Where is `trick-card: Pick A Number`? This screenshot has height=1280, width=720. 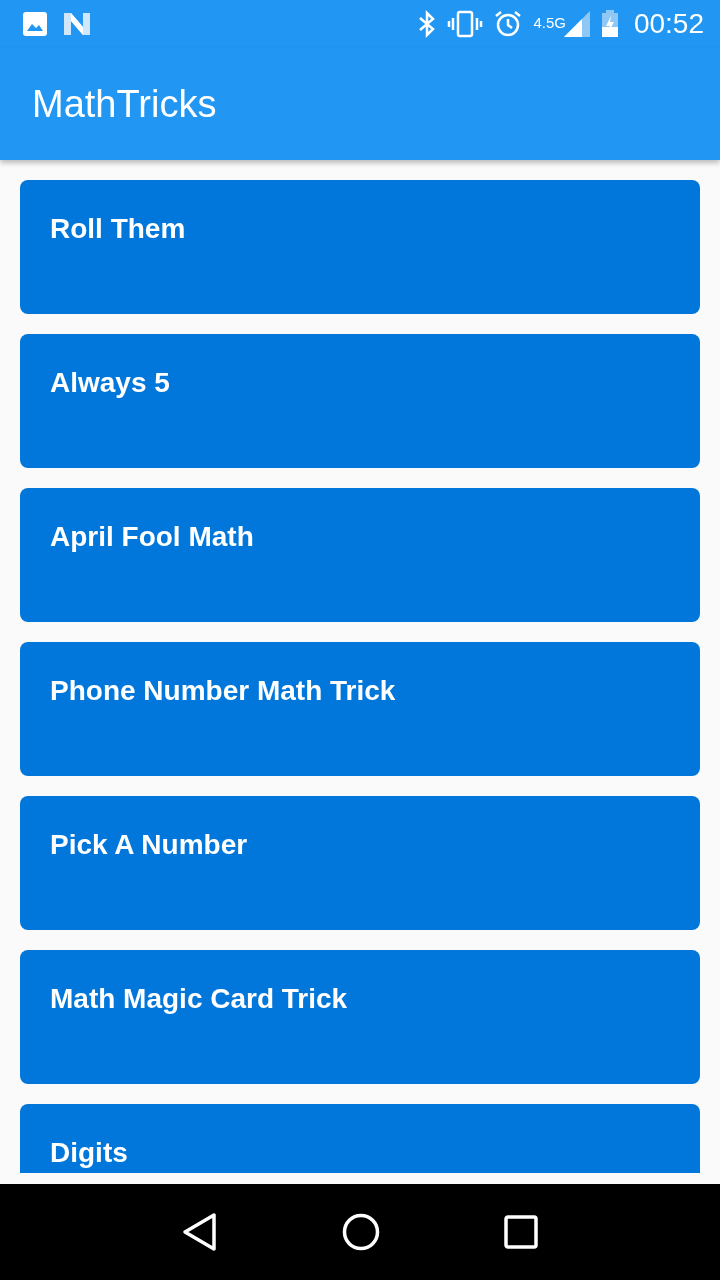
trick-card: Pick A Number is located at coordinates (360, 863).